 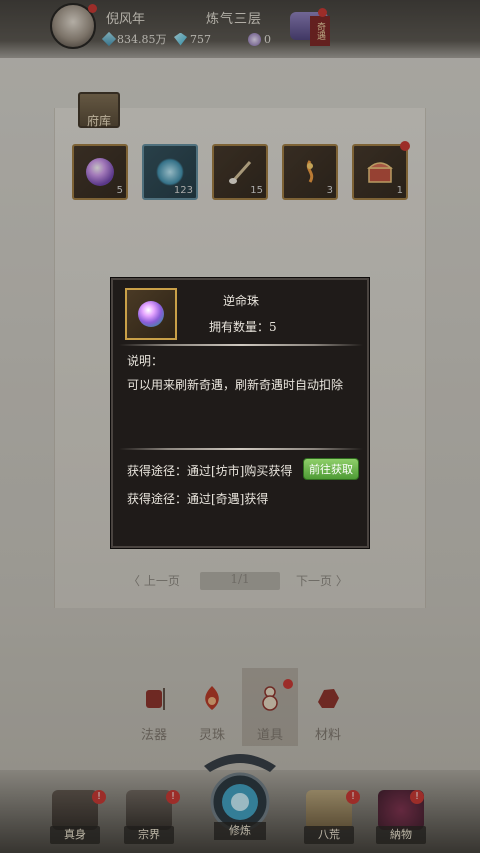 I want to click on item-icon-frame, so click(x=151, y=314).